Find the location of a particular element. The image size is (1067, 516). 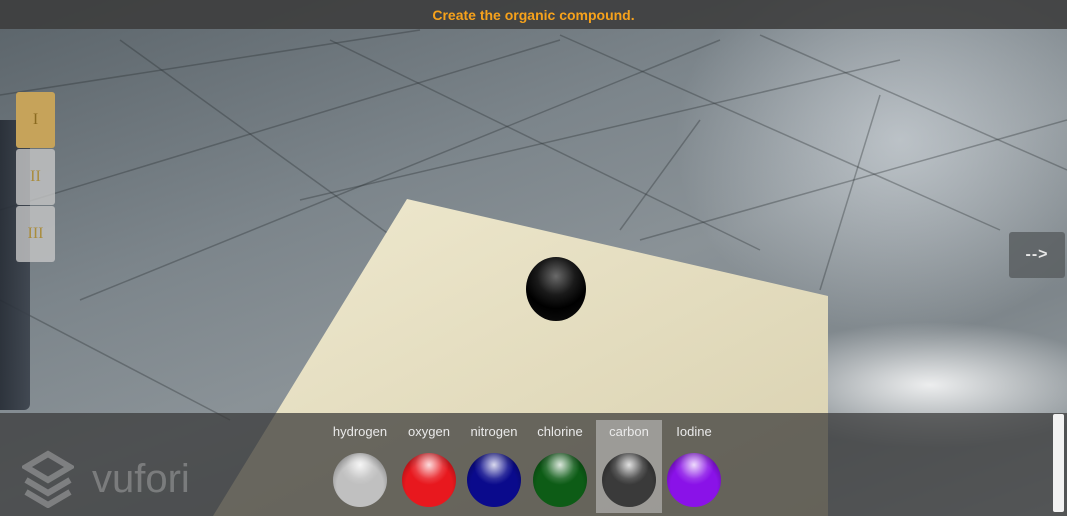

next-arrow-button: --> is located at coordinates (1037, 255).